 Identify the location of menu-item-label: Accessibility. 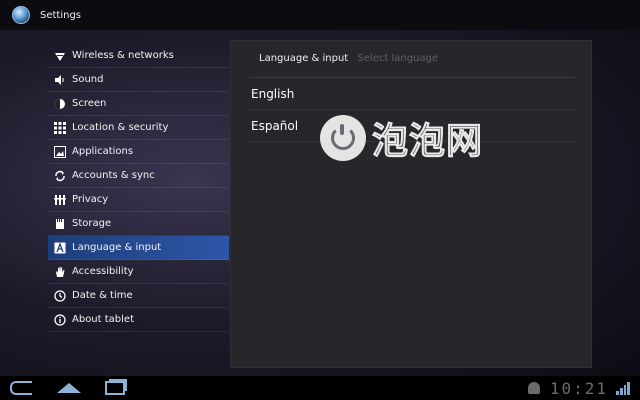
(103, 271).